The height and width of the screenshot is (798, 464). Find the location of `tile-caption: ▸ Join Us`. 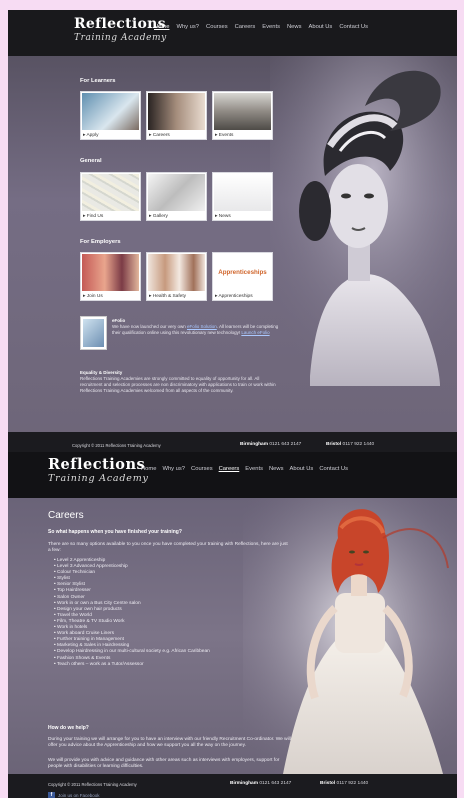

tile-caption: ▸ Join Us is located at coordinates (93, 296).